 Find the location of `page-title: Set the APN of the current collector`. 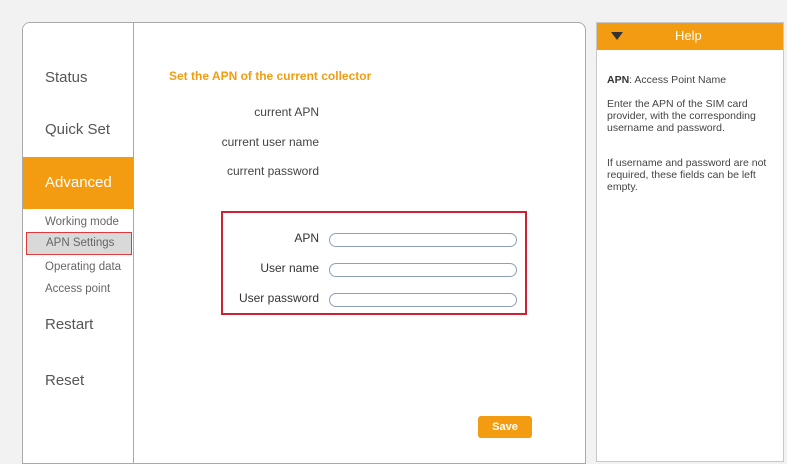

page-title: Set the APN of the current collector is located at coordinates (270, 76).